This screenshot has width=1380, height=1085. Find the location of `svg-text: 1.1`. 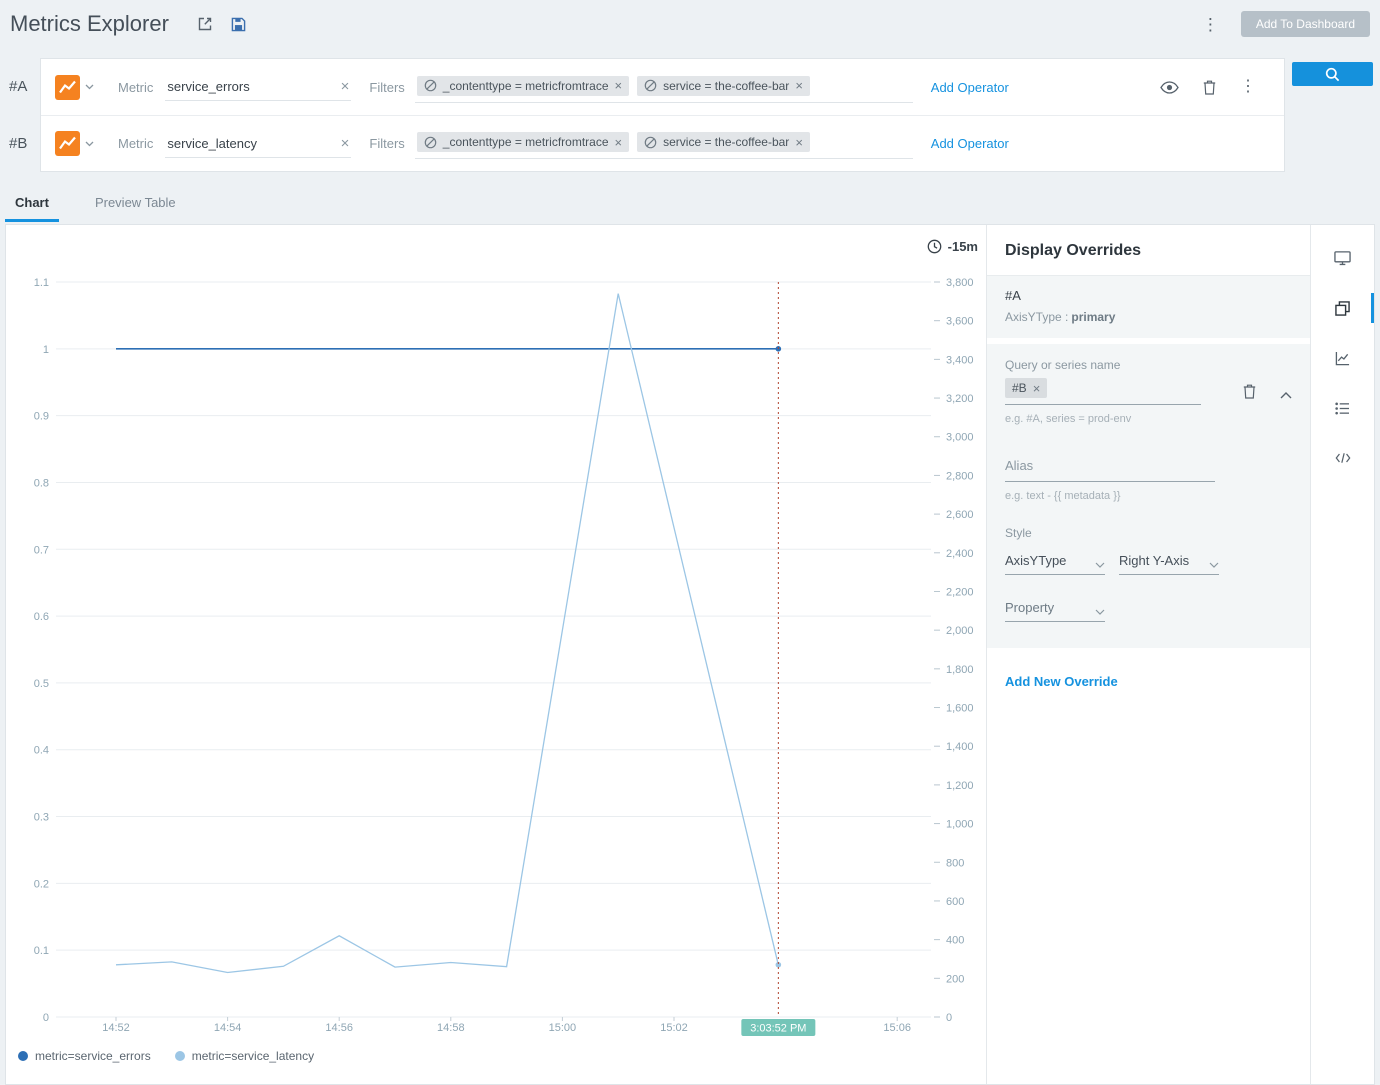

svg-text: 1.1 is located at coordinates (41, 283).